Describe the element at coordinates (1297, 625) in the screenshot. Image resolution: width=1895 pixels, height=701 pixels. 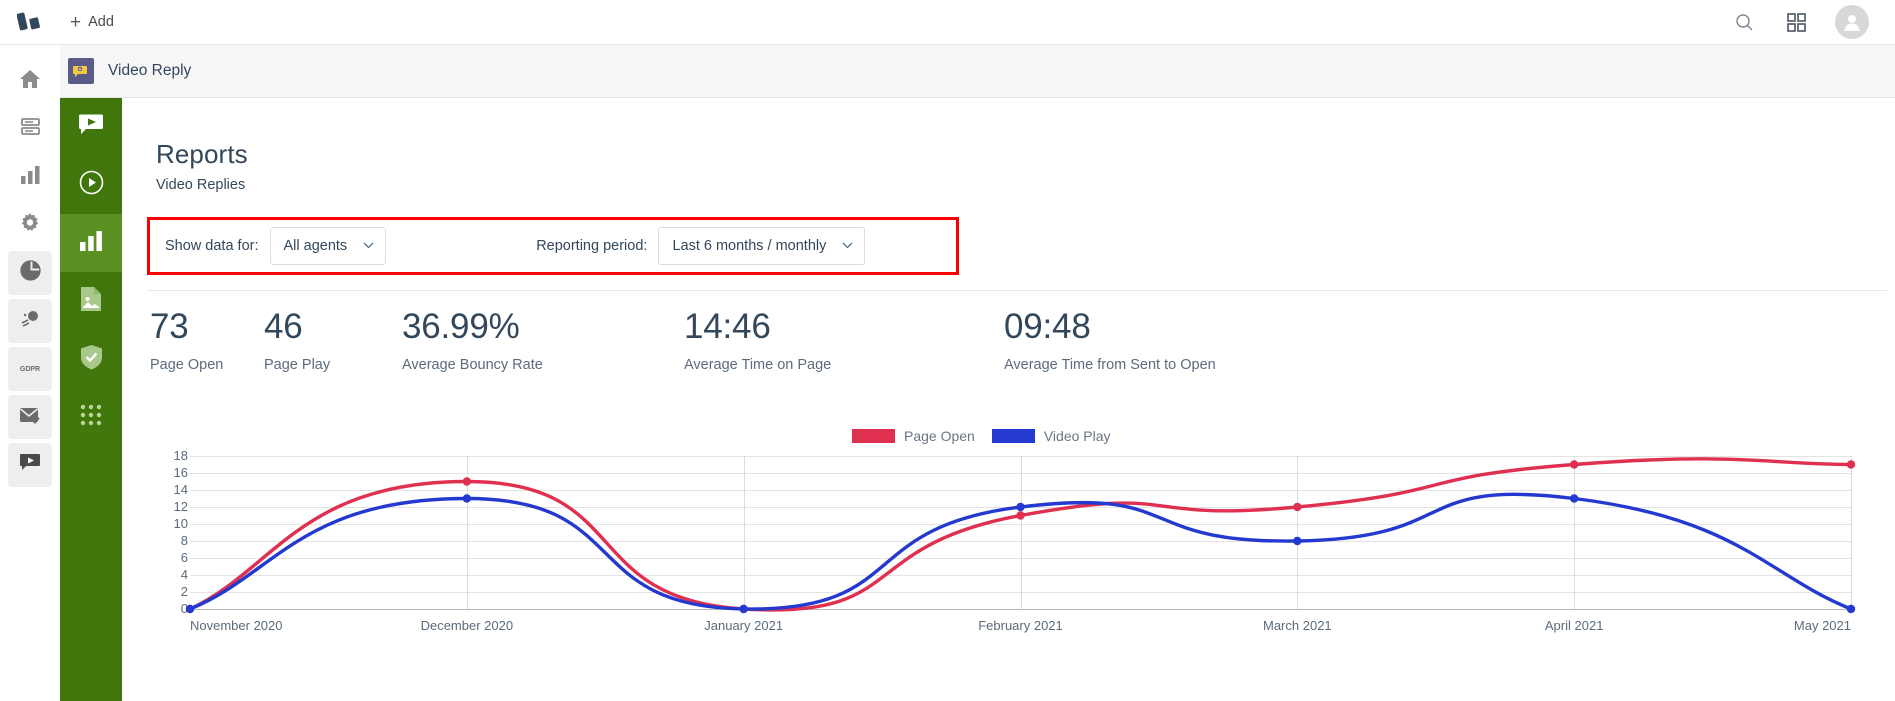
I see `x-axis-tick-label: March 2021` at that location.